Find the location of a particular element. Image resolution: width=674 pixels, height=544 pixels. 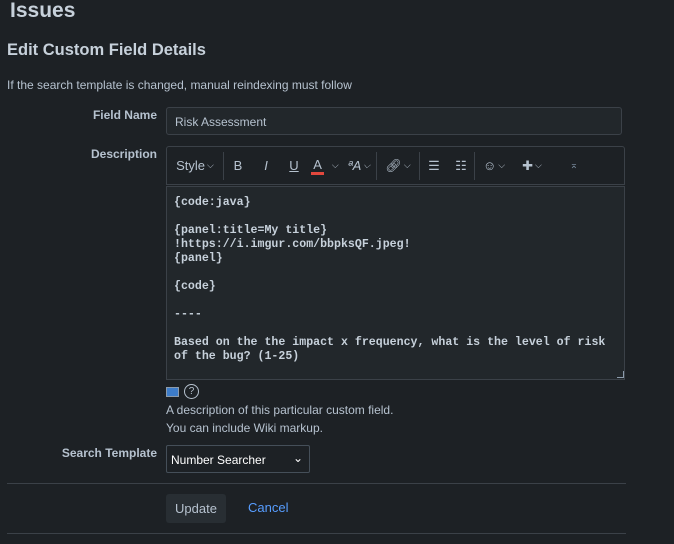

update-button: Update is located at coordinates (196, 508).